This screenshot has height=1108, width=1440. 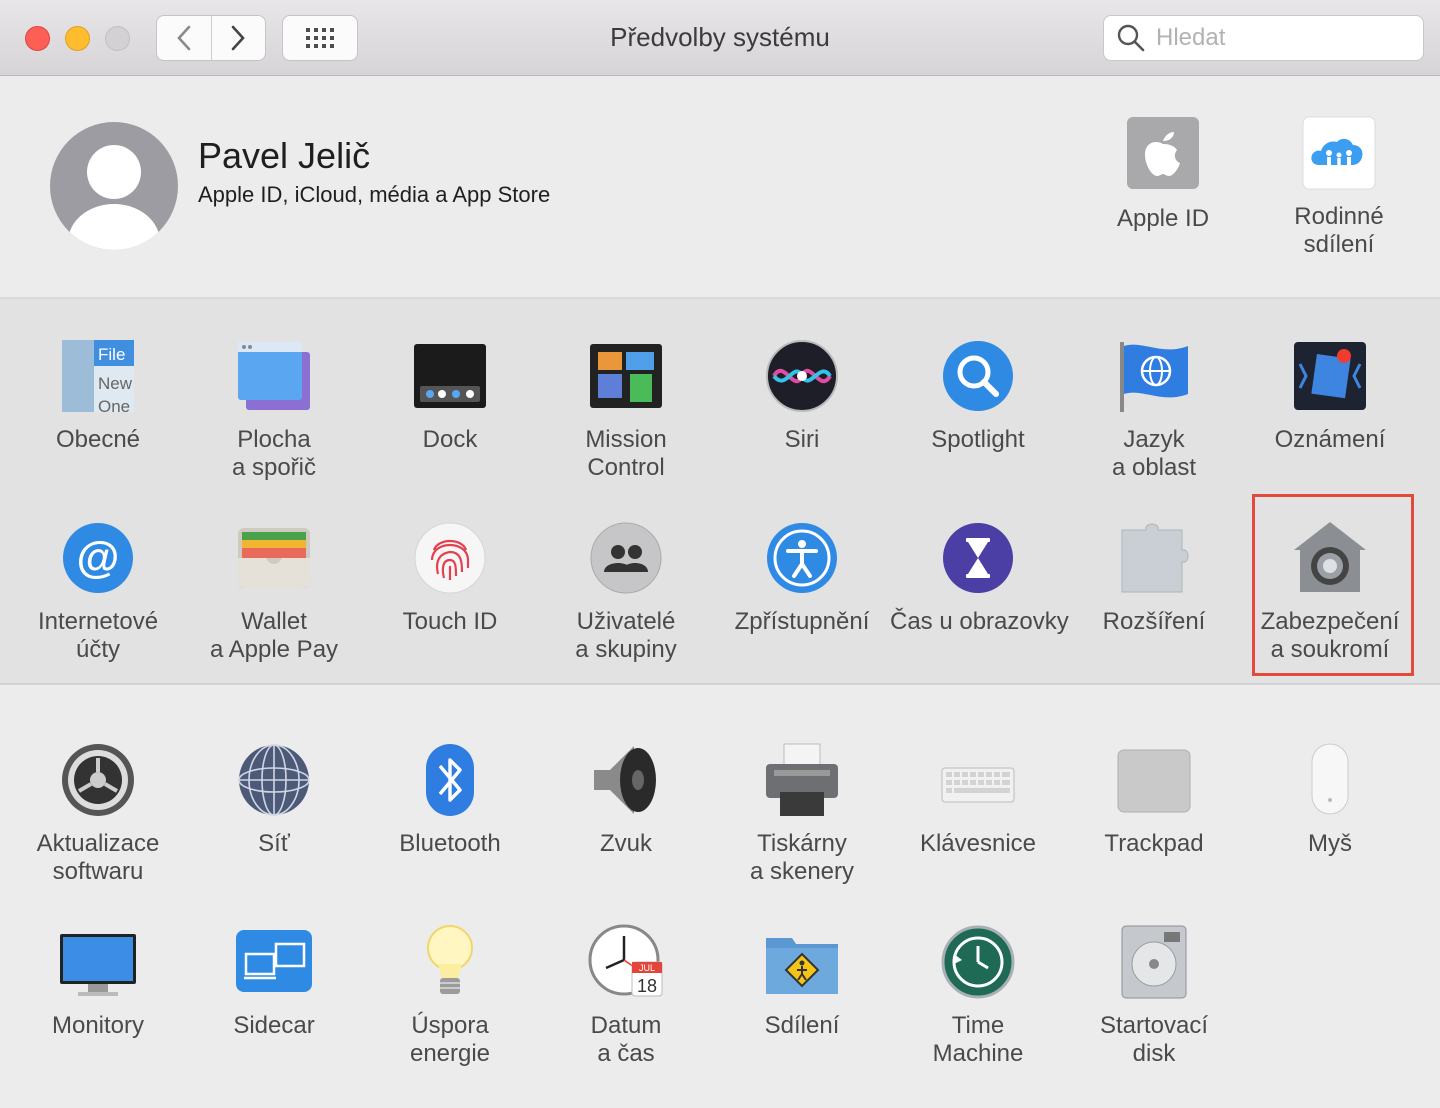 I want to click on avatar, so click(x=114, y=186).